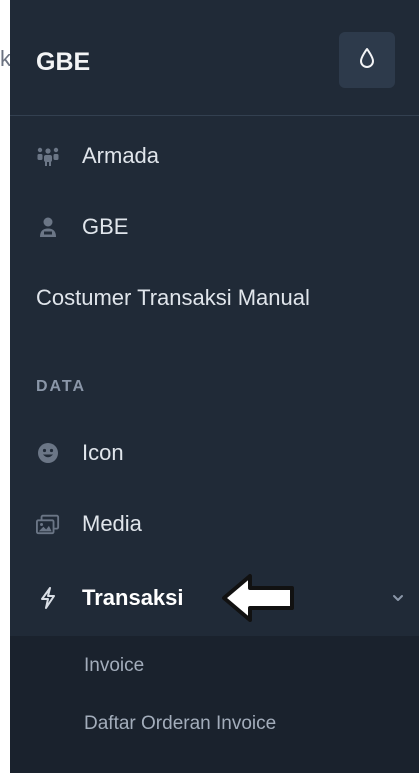 This screenshot has height=773, width=419. Describe the element at coordinates (214, 598) in the screenshot. I see `sidebar-item-transaksi: Transaksi` at that location.